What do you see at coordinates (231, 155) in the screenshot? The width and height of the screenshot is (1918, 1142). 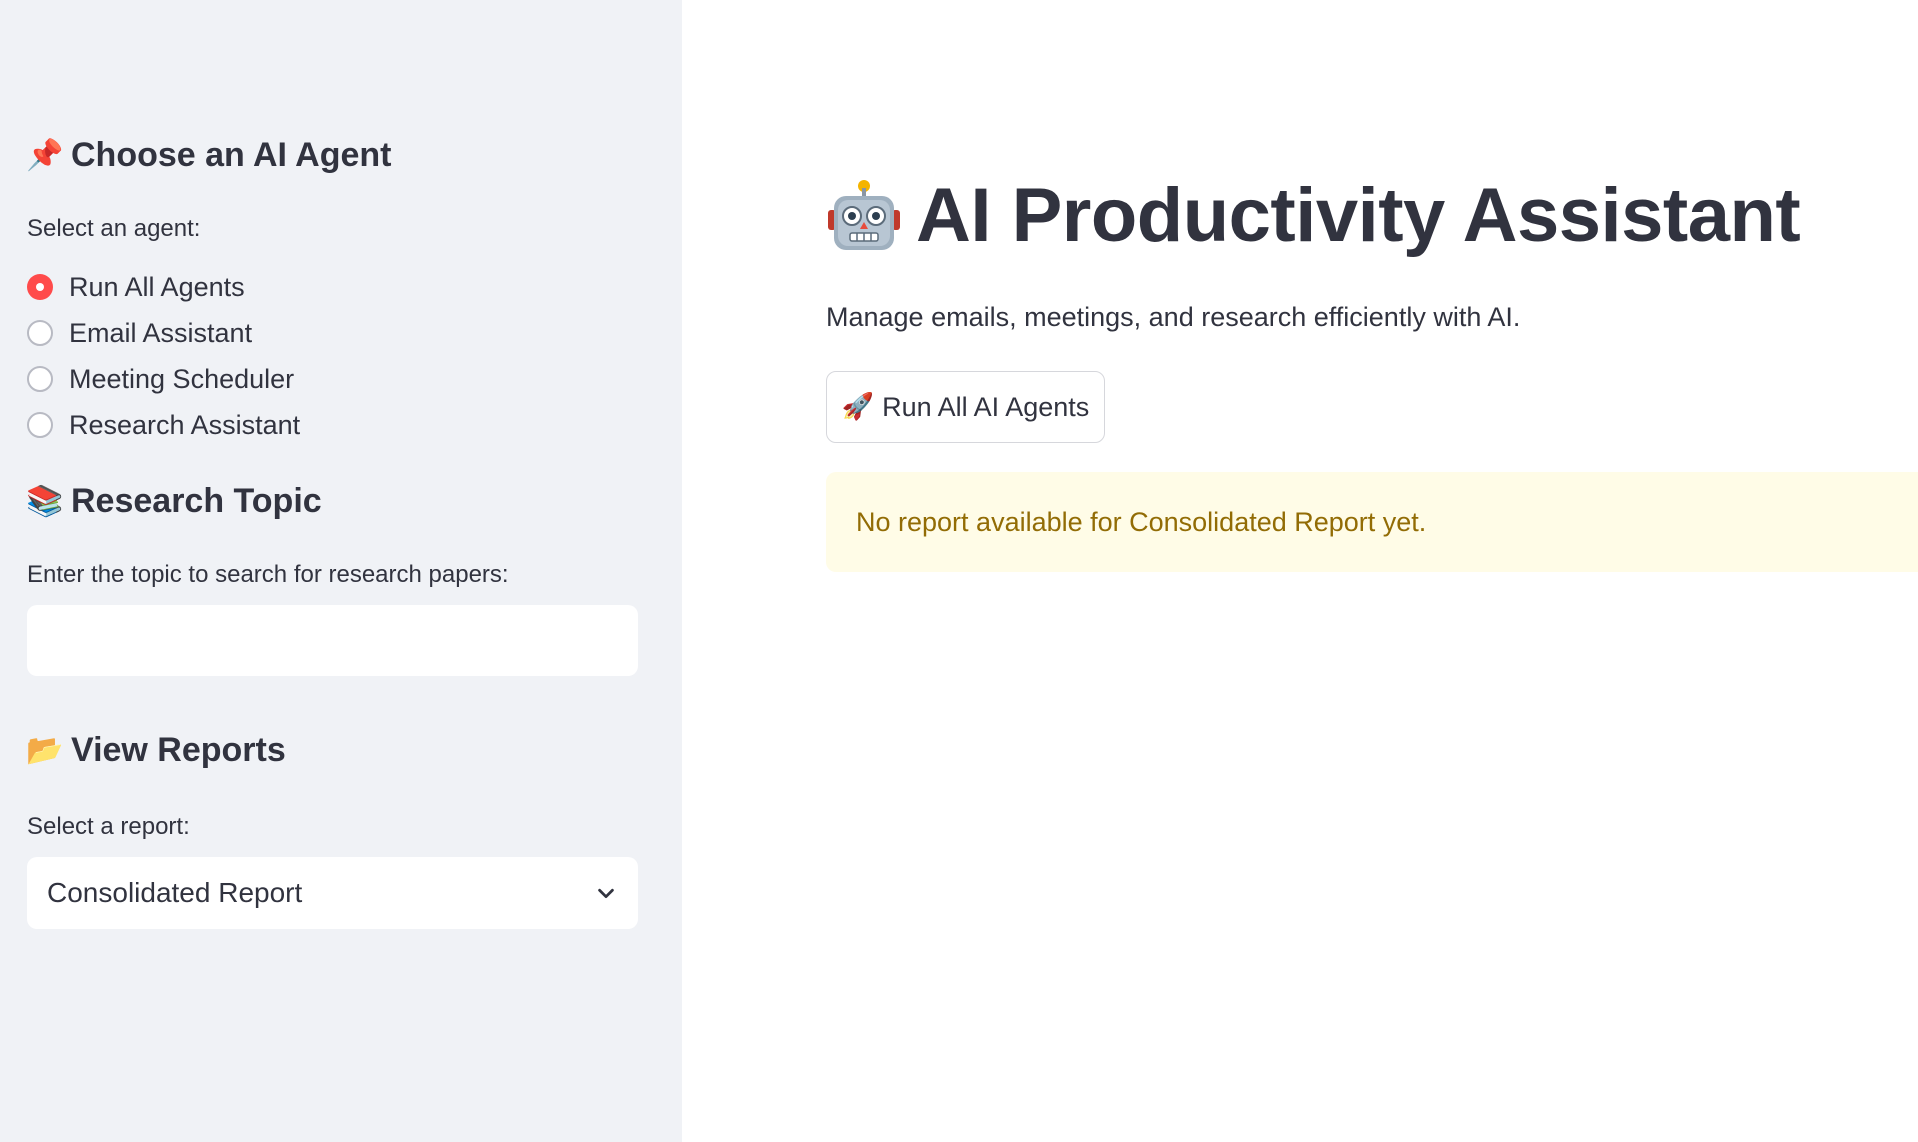 I see `agent-section-title: Choose an AI Agent` at bounding box center [231, 155].